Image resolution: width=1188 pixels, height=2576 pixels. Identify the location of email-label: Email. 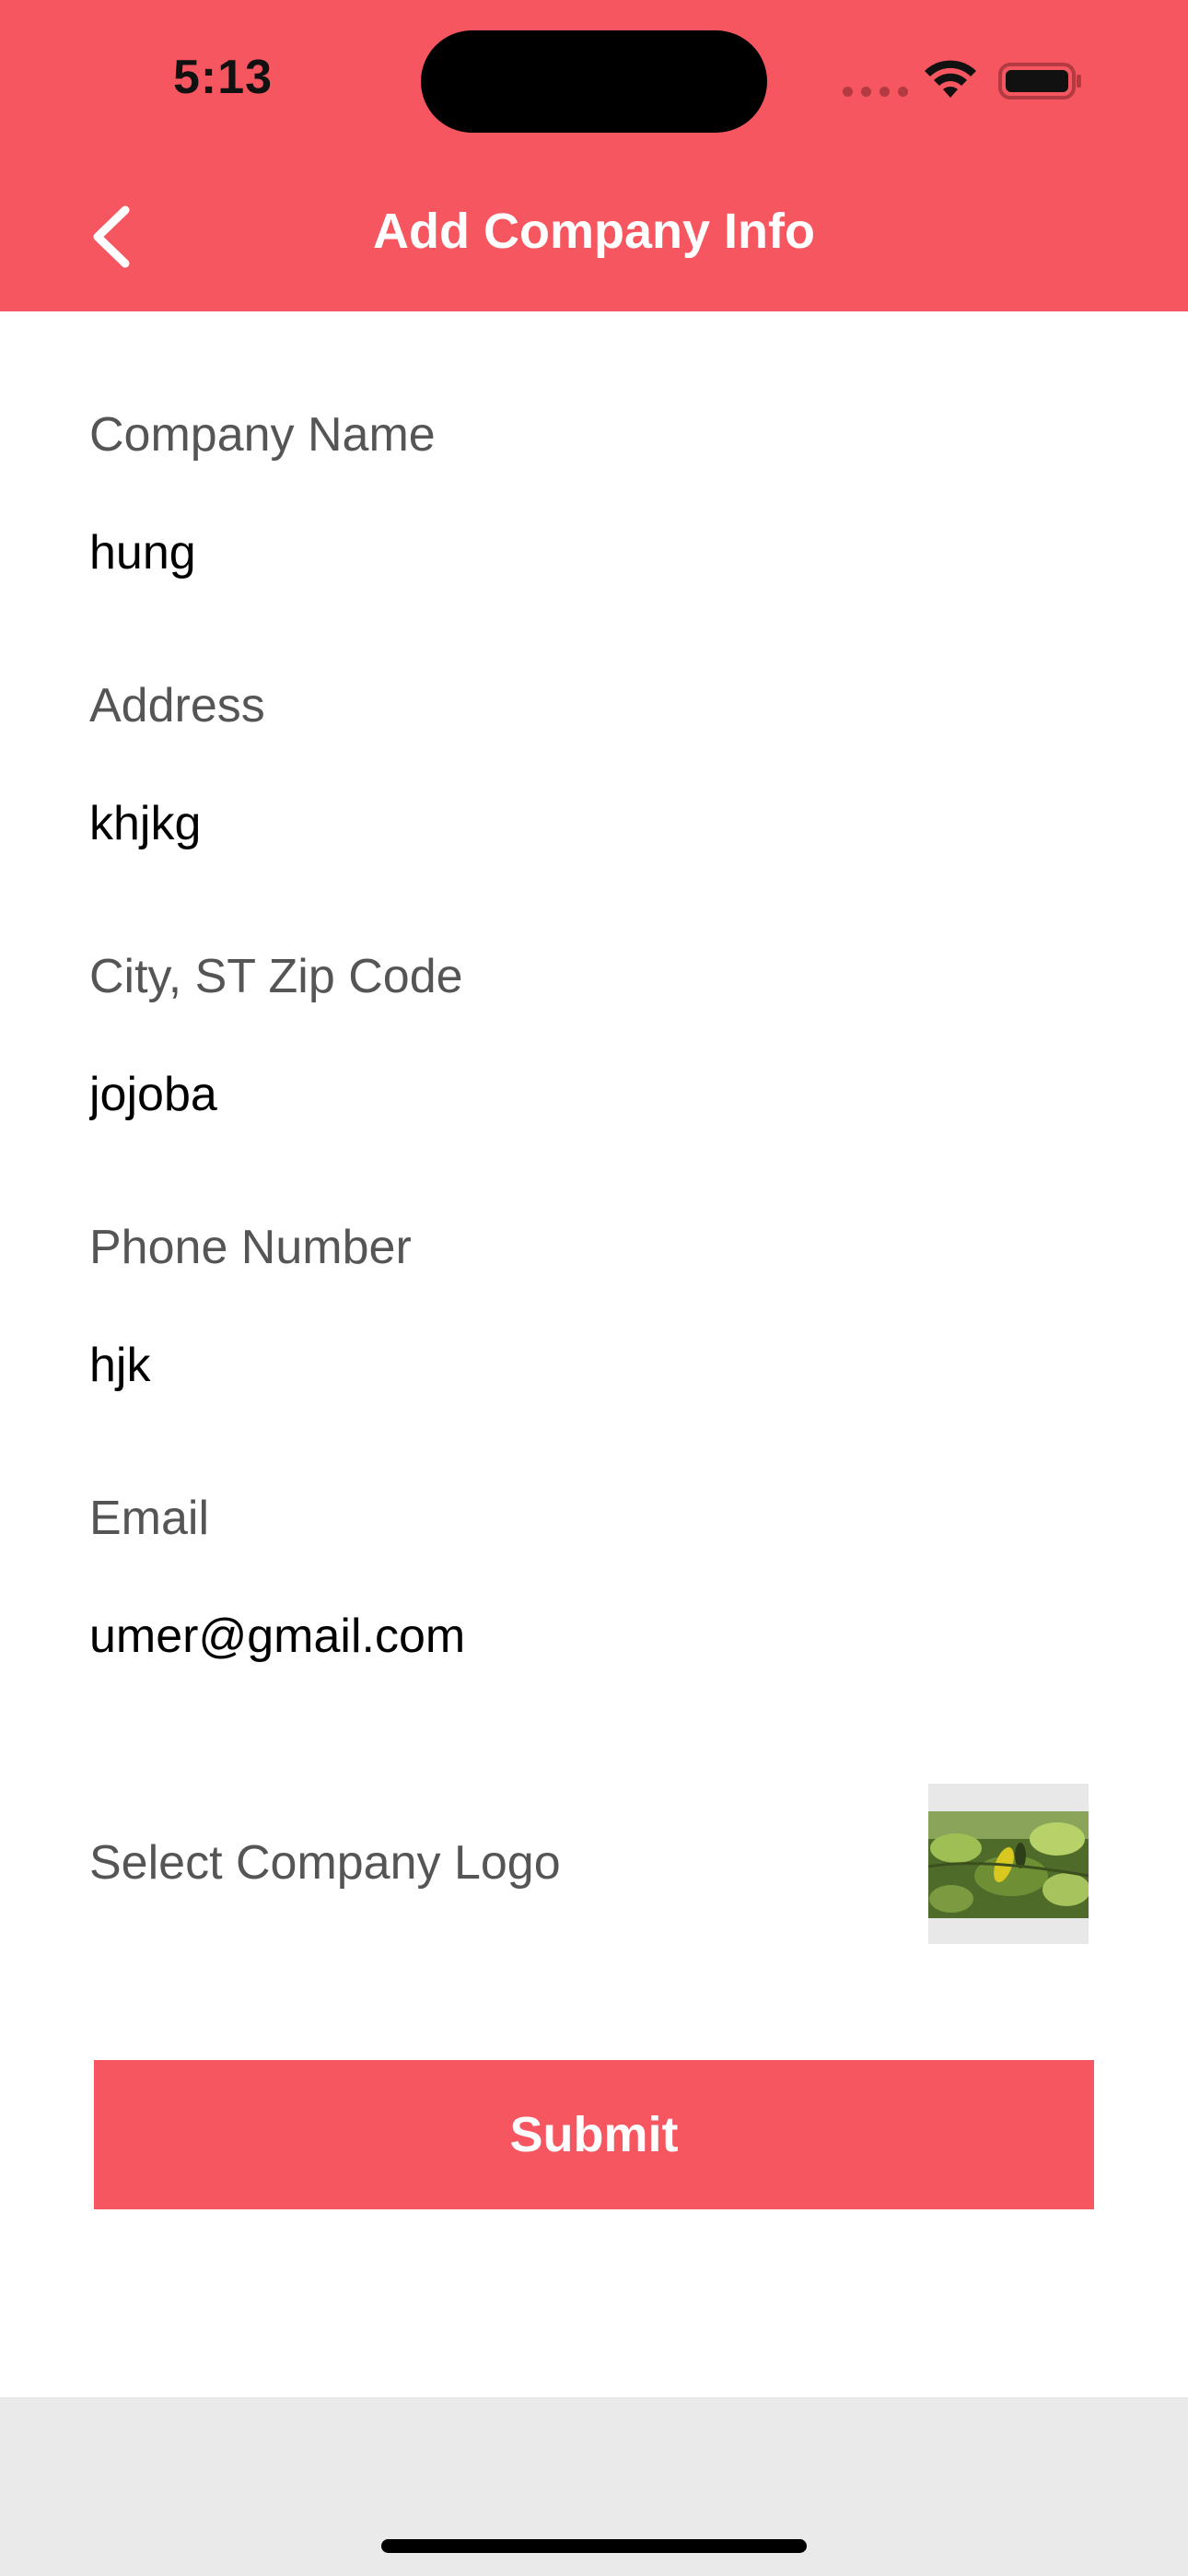
(149, 1518).